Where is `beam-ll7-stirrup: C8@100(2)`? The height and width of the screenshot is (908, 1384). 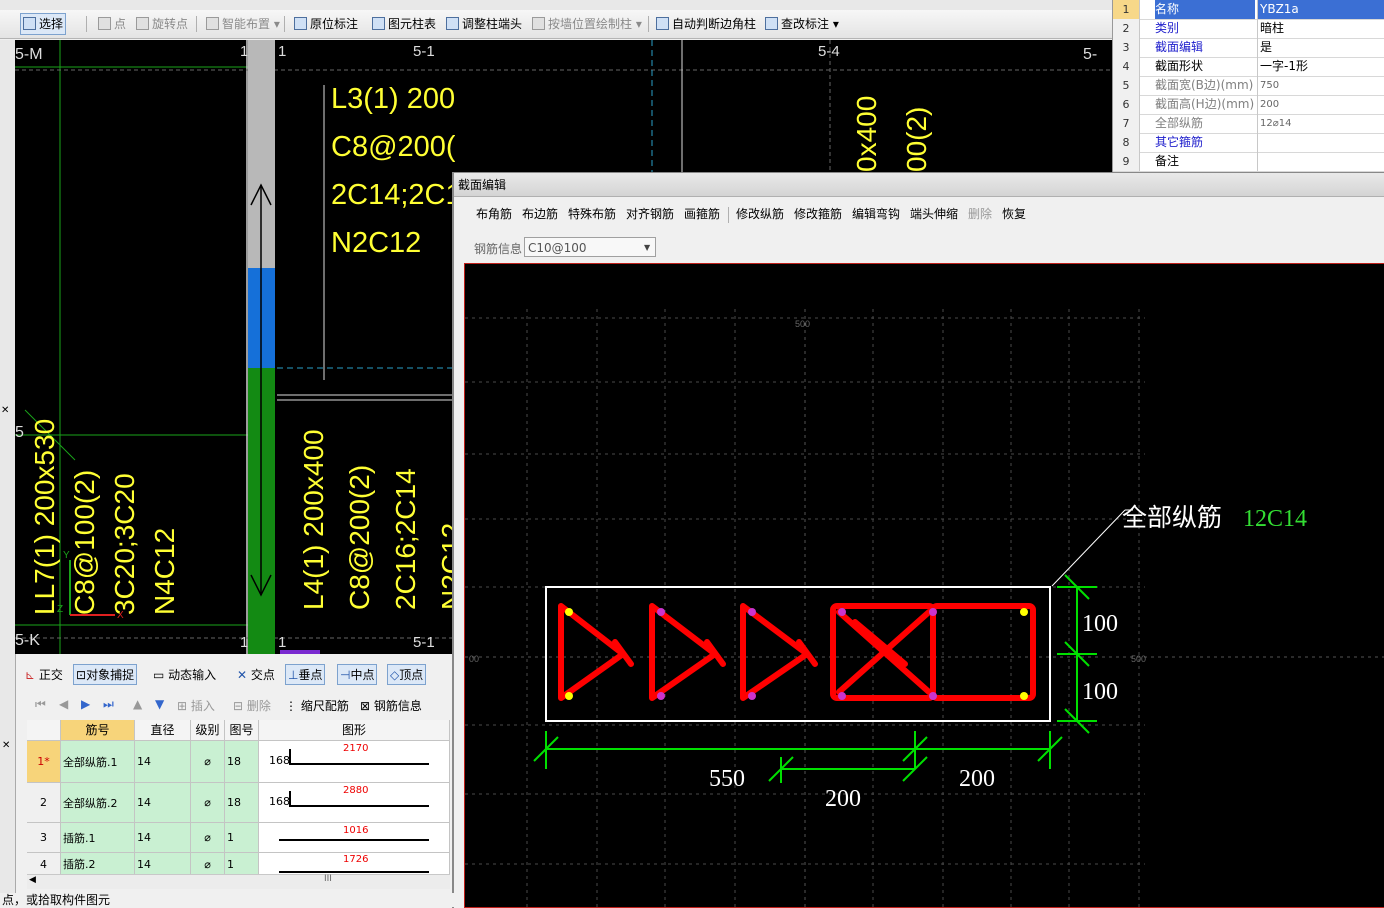 beam-ll7-stirrup: C8@100(2) is located at coordinates (84, 542).